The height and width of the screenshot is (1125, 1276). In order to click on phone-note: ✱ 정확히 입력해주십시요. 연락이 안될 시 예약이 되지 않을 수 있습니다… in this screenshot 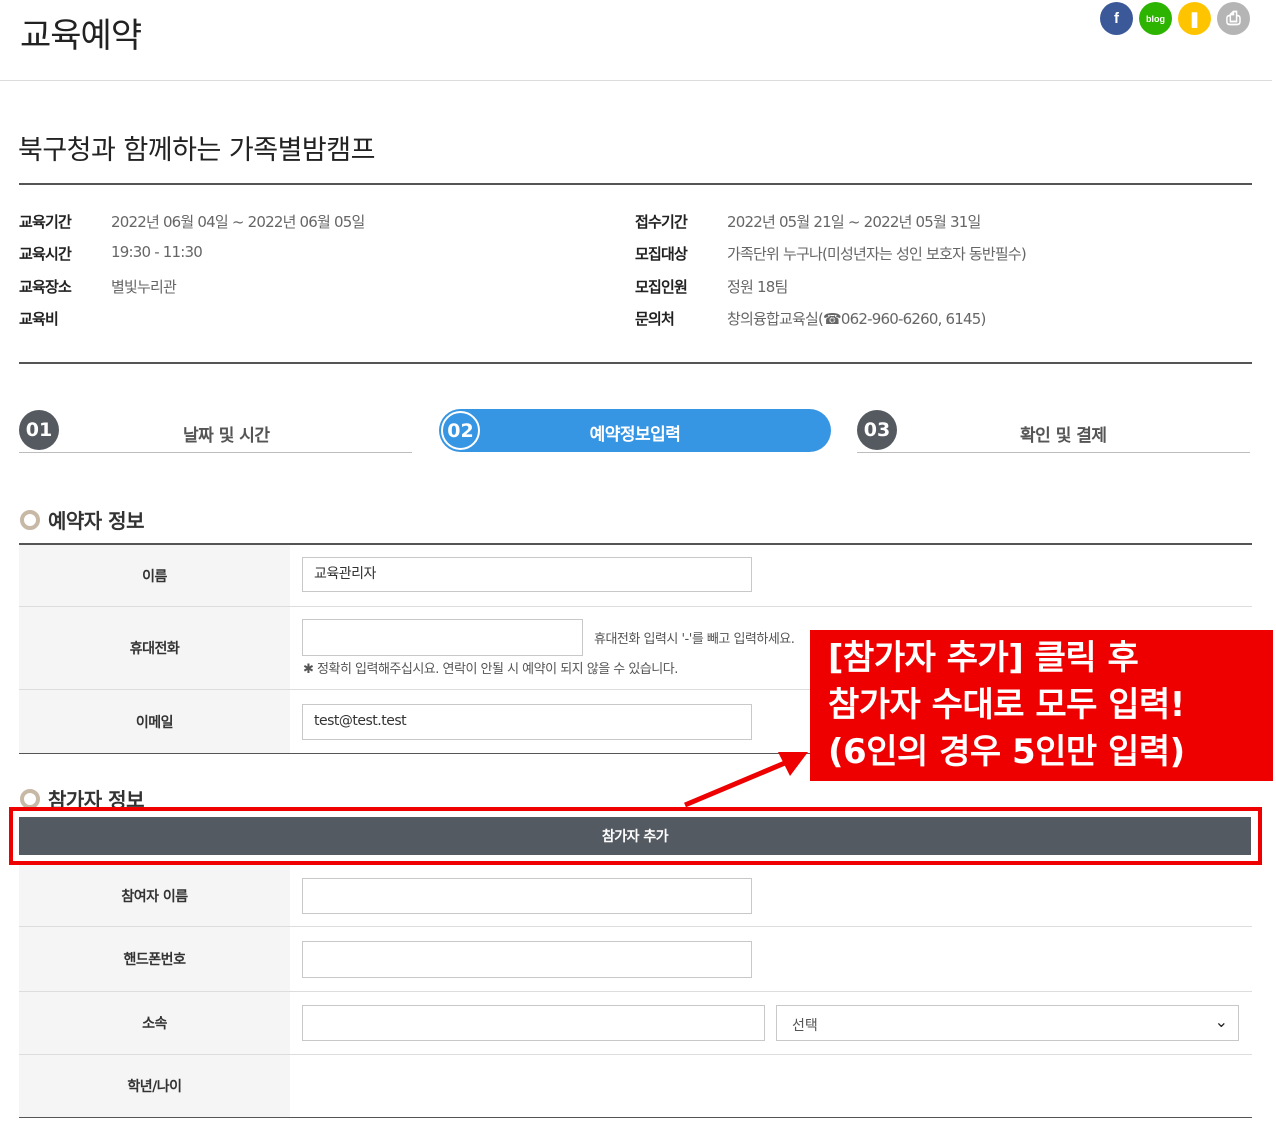, I will do `click(490, 669)`.